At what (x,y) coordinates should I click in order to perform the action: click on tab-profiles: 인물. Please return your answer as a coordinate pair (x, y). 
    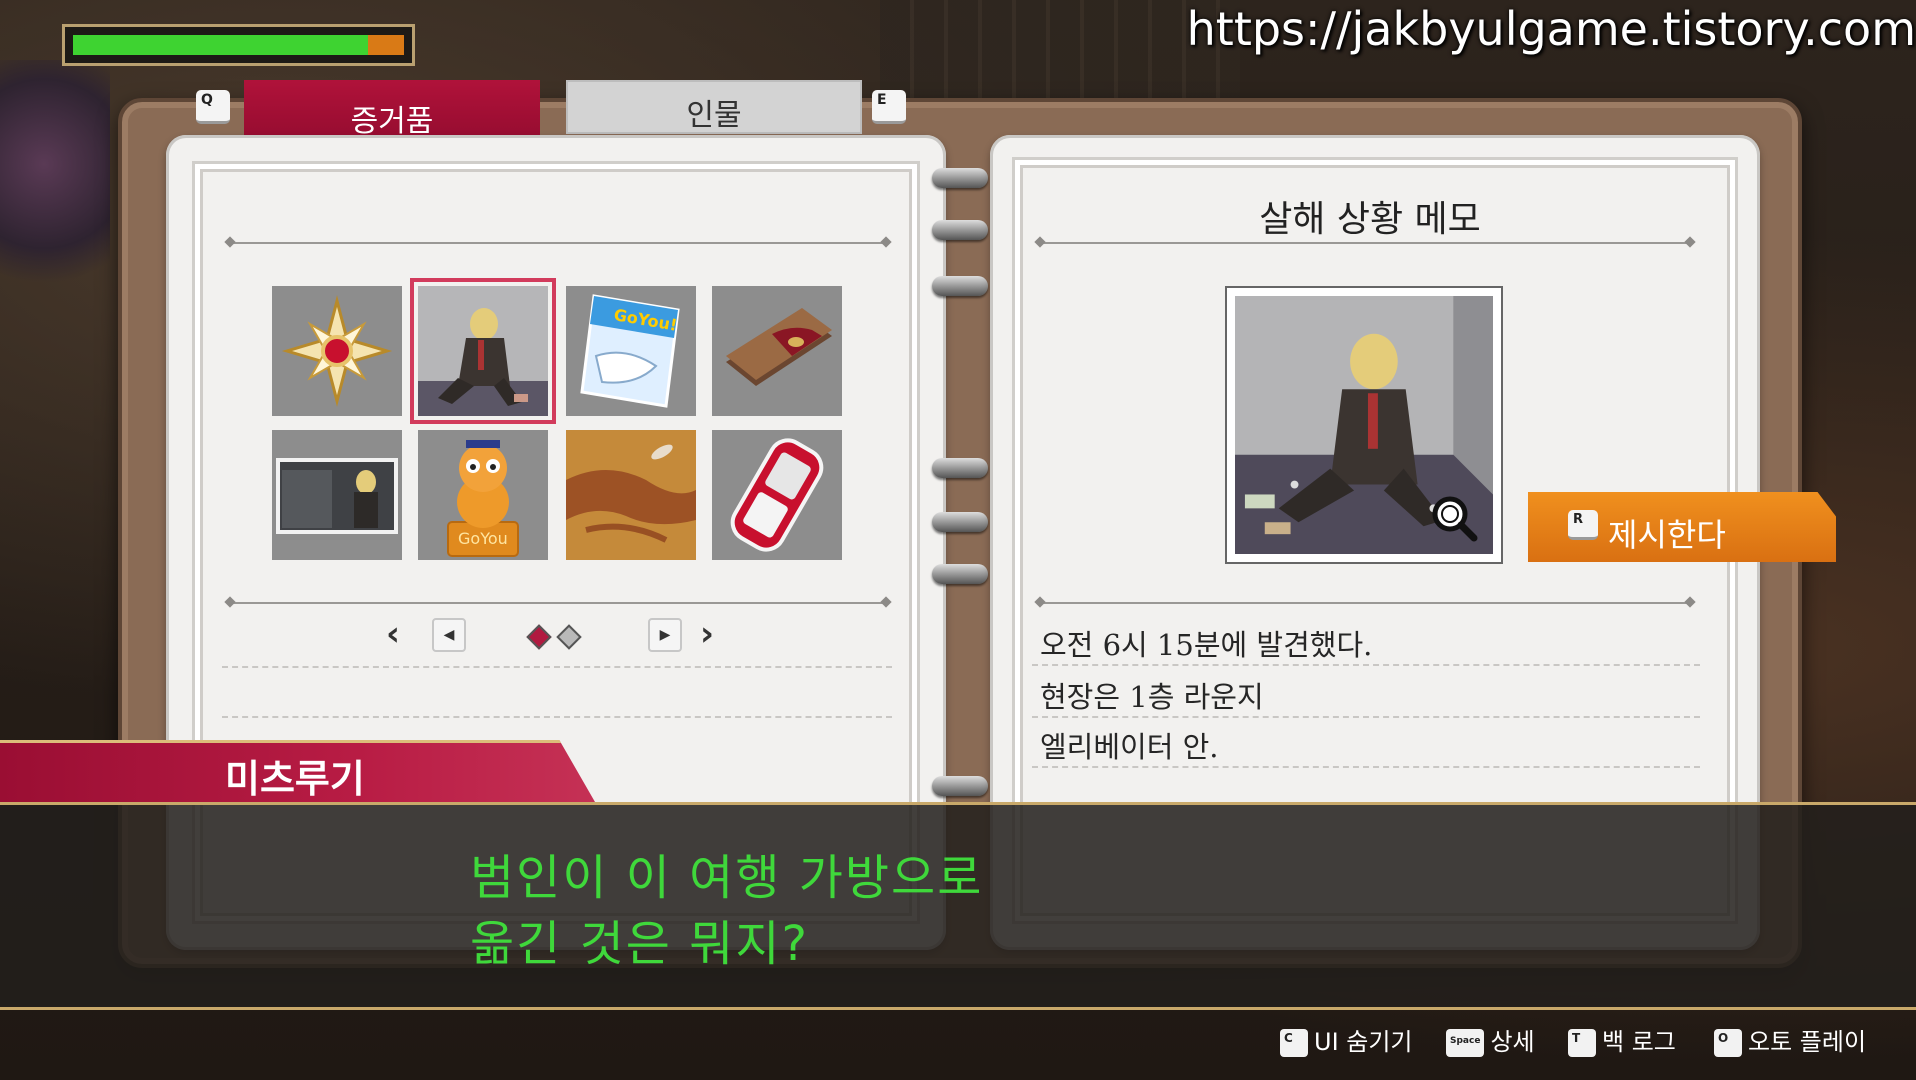
    Looking at the image, I should click on (714, 107).